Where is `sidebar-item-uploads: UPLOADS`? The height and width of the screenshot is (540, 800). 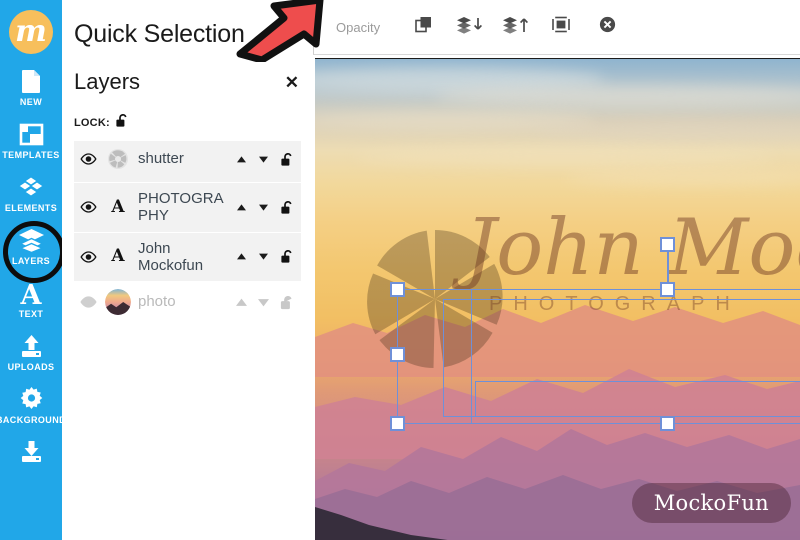 sidebar-item-uploads: UPLOADS is located at coordinates (31, 352).